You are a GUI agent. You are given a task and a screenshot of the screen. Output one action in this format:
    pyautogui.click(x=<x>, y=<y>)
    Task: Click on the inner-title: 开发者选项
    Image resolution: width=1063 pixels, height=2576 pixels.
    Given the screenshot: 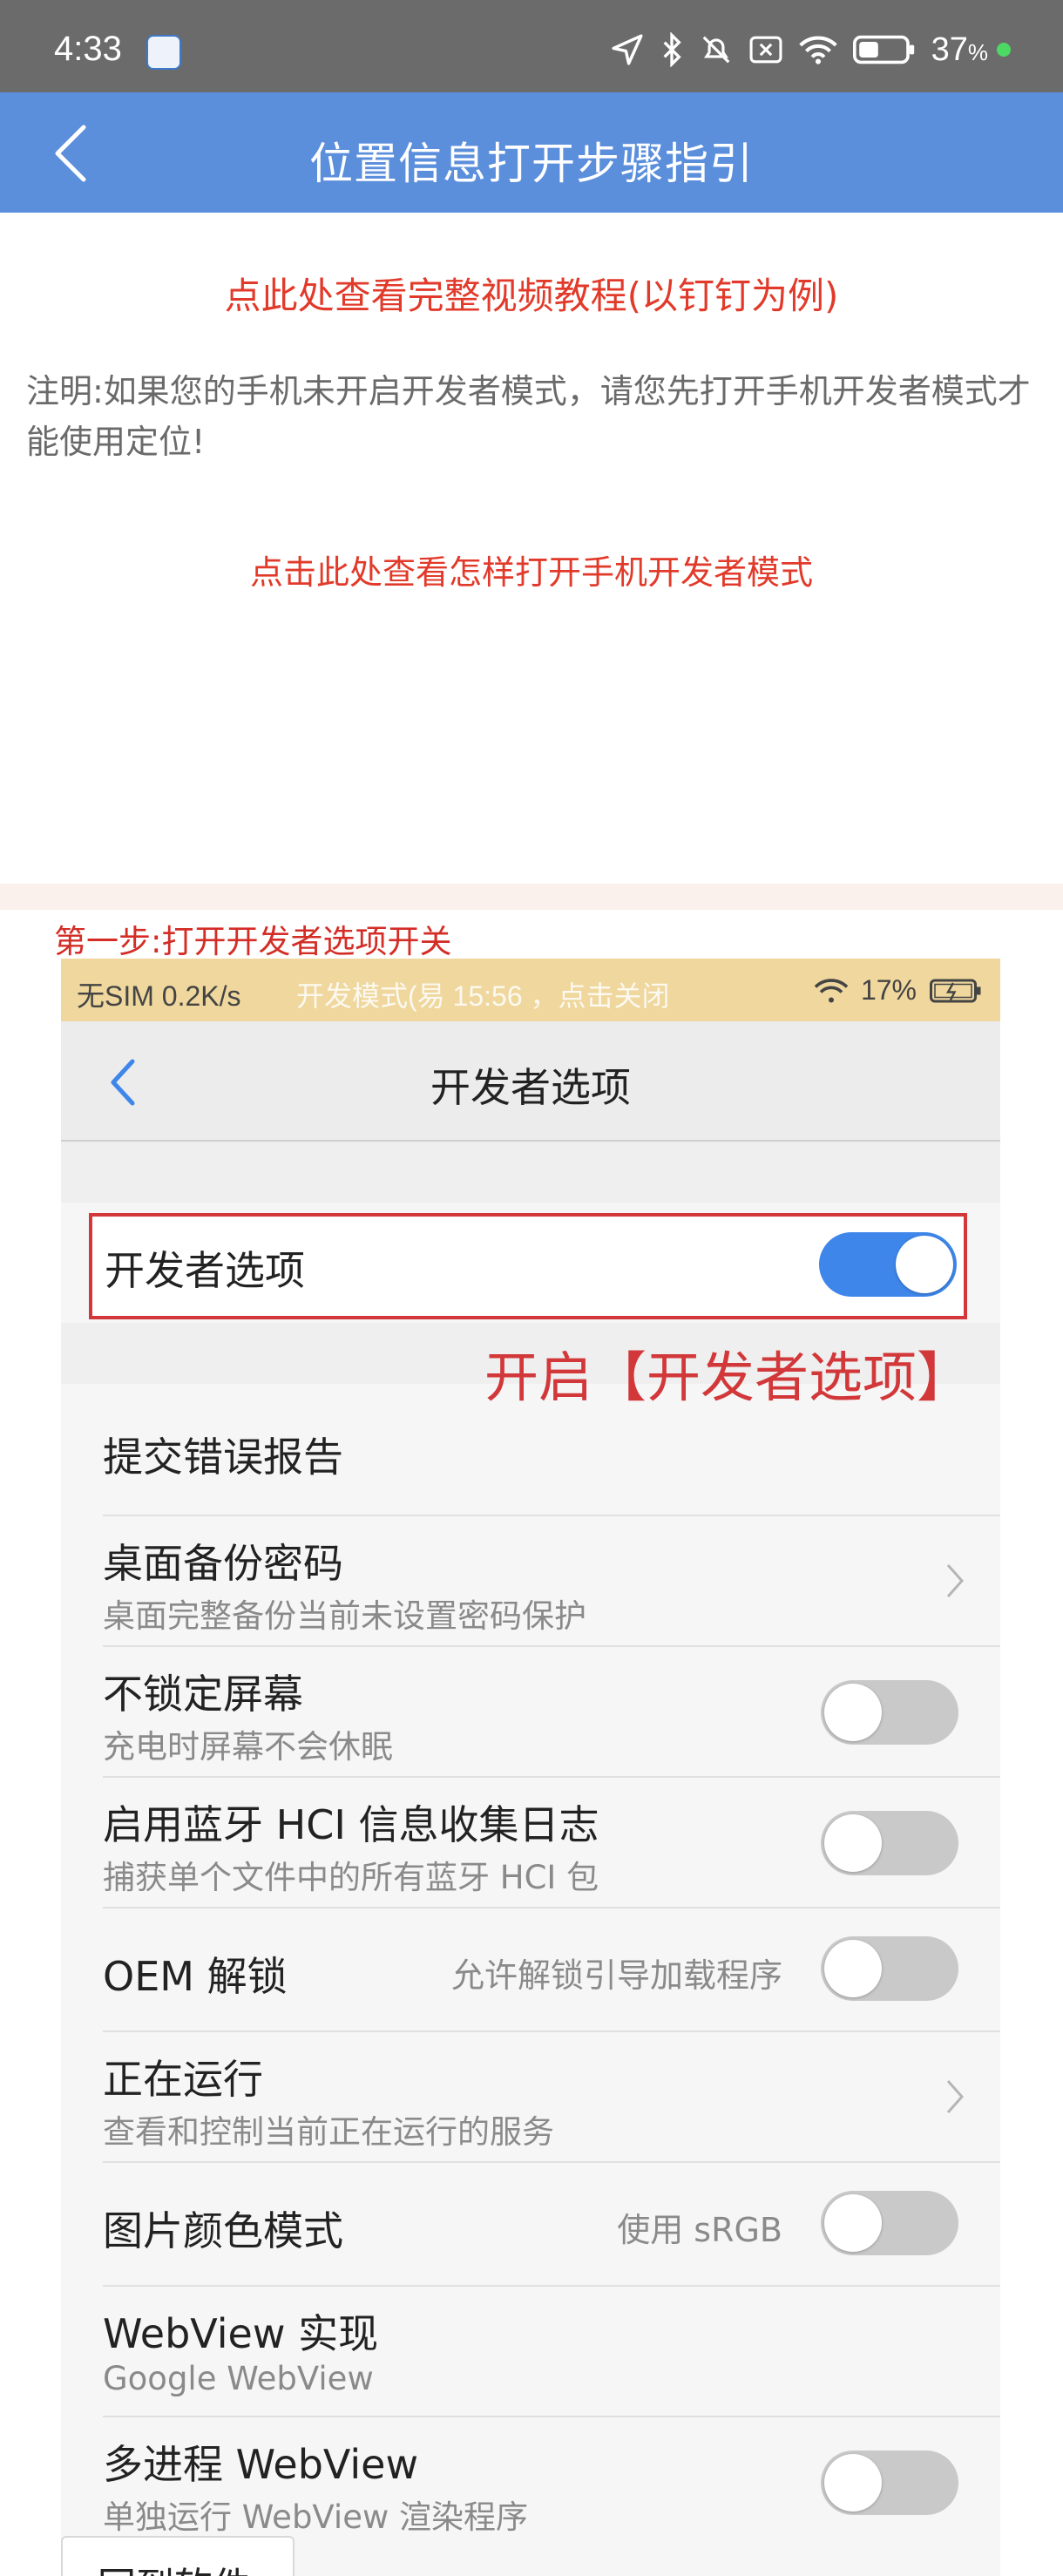 What is the action you would take?
    pyautogui.click(x=530, y=1088)
    